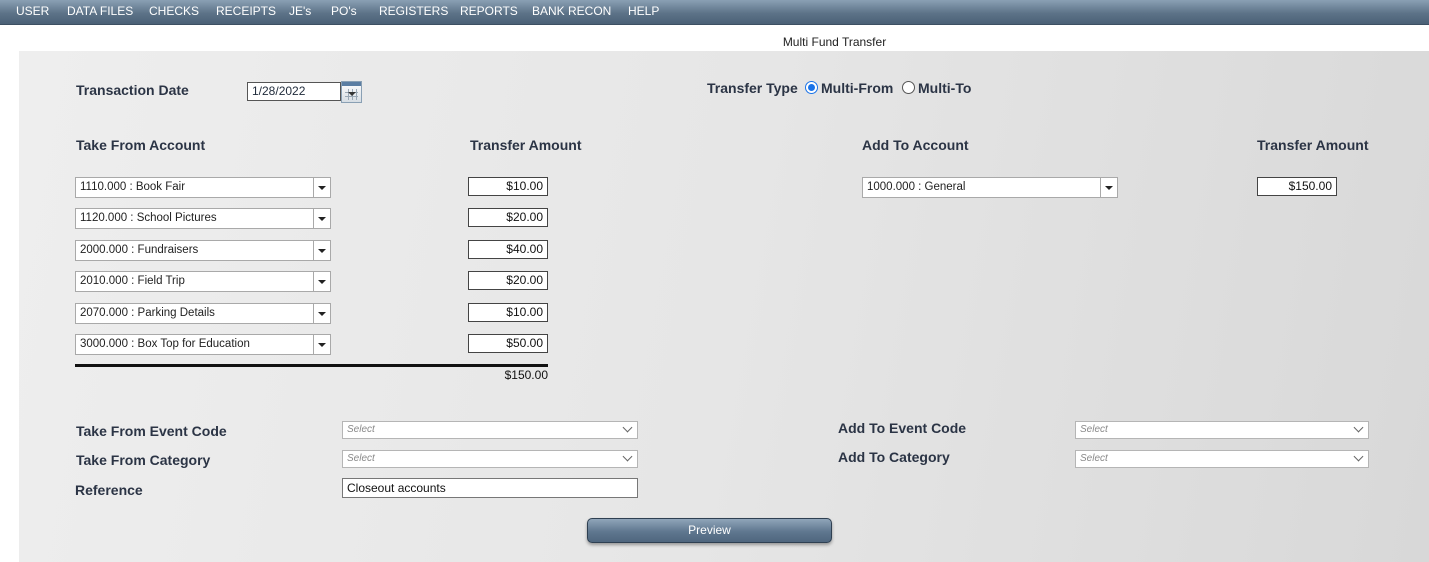 The image size is (1429, 562). I want to click on menu-item-registers: REGISTERS, so click(413, 11).